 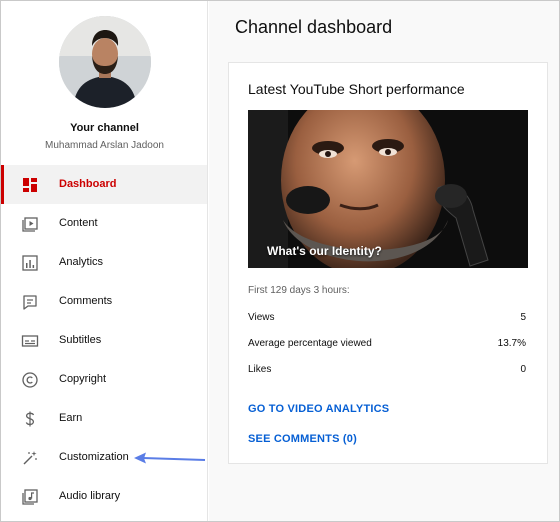 I want to click on audio-library-icon, so click(x=30, y=497).